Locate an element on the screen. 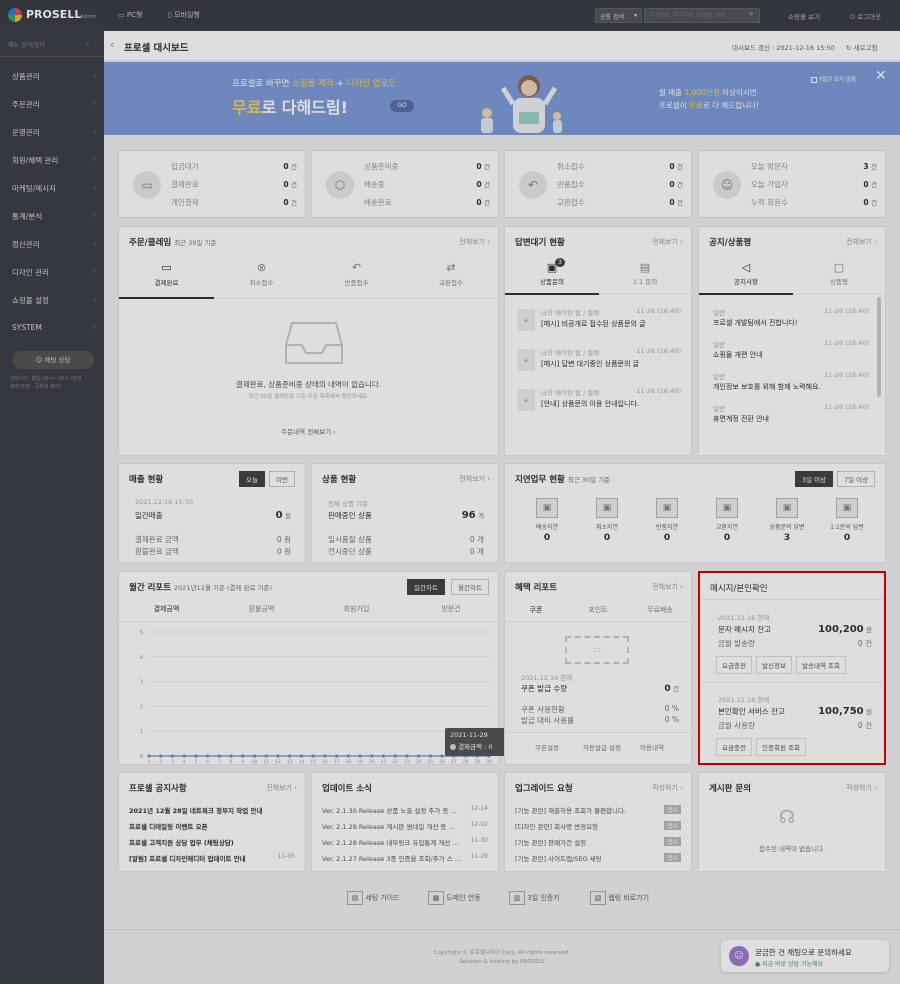 The height and width of the screenshot is (984, 900). tab-week: 이번 is located at coordinates (282, 479).